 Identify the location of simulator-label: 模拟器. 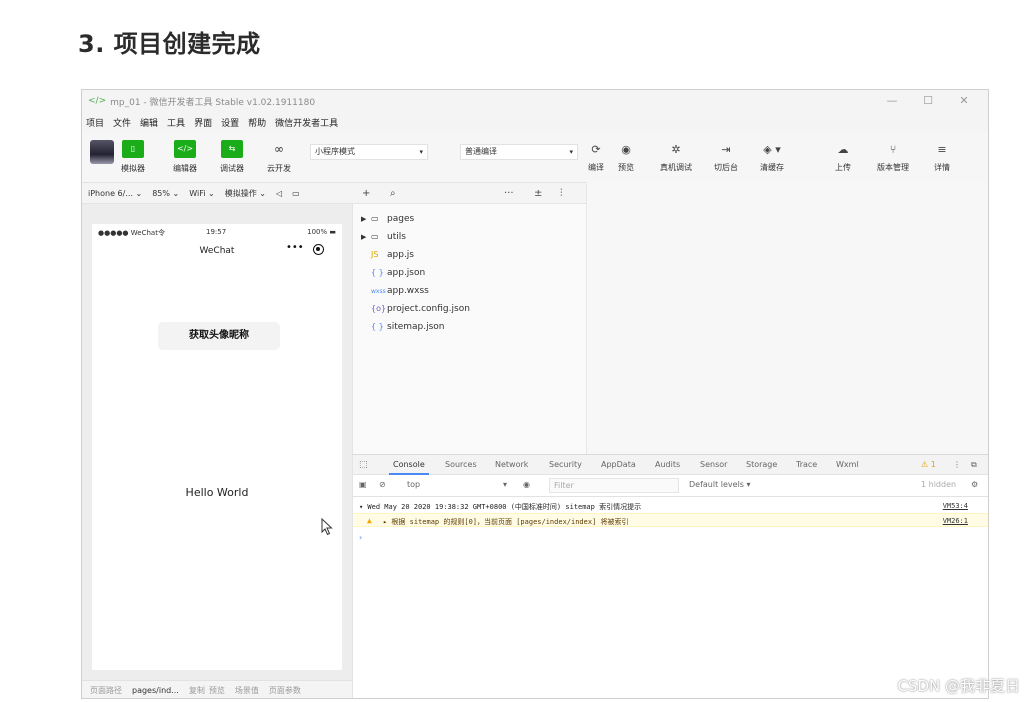
(133, 168).